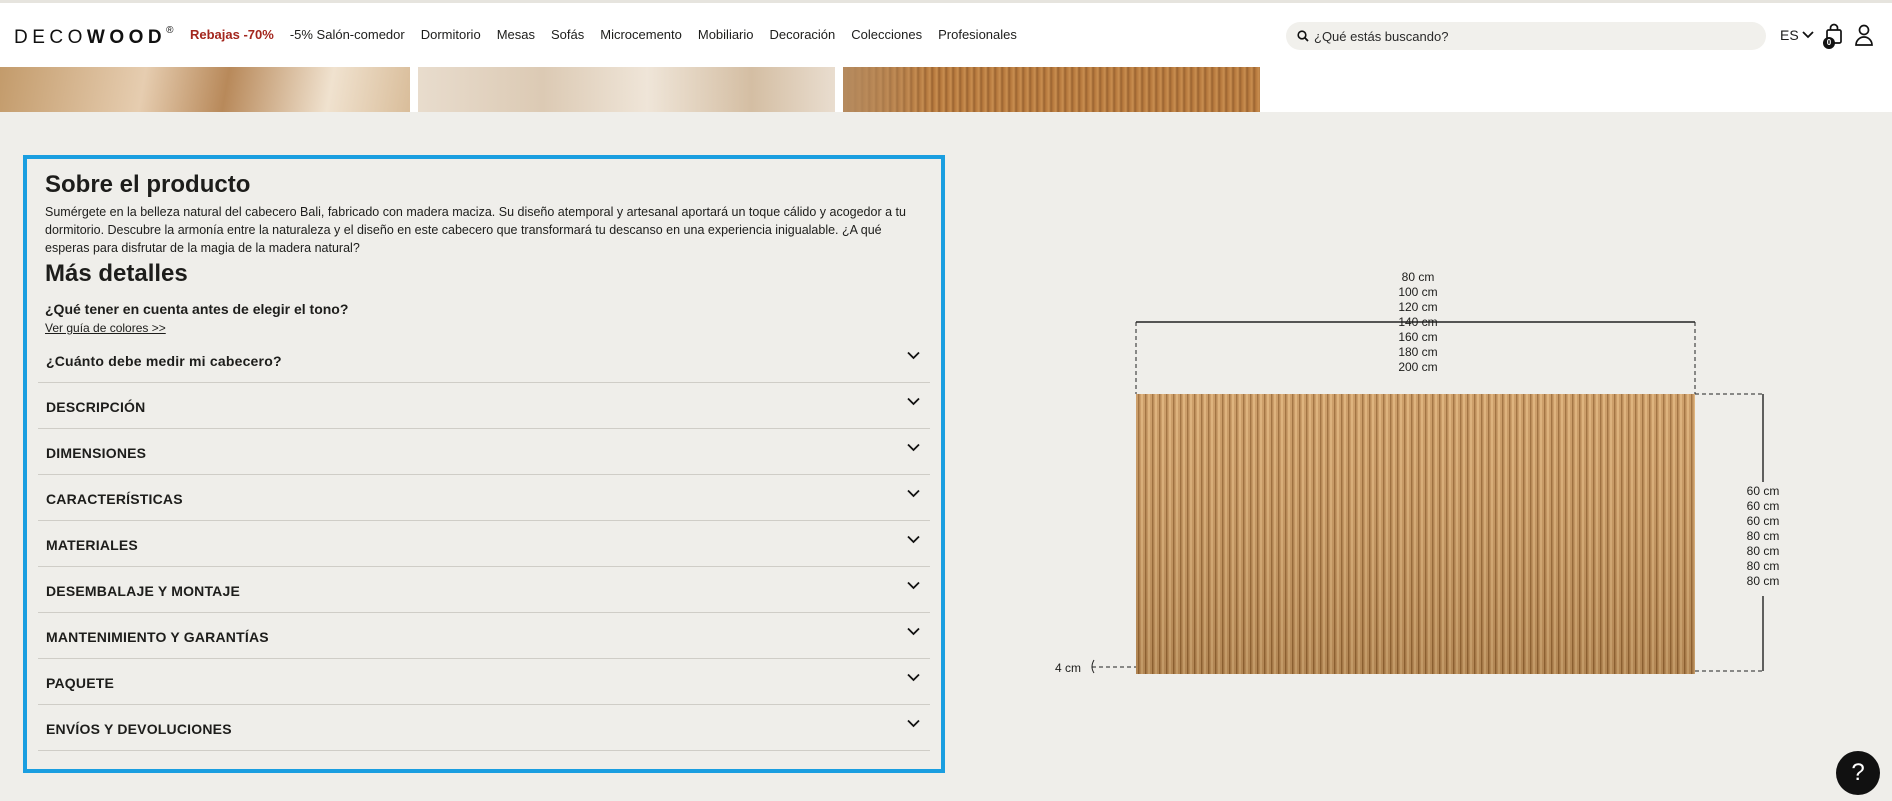 Image resolution: width=1892 pixels, height=801 pixels. What do you see at coordinates (116, 273) in the screenshot?
I see `more-details-title: Más detalles` at bounding box center [116, 273].